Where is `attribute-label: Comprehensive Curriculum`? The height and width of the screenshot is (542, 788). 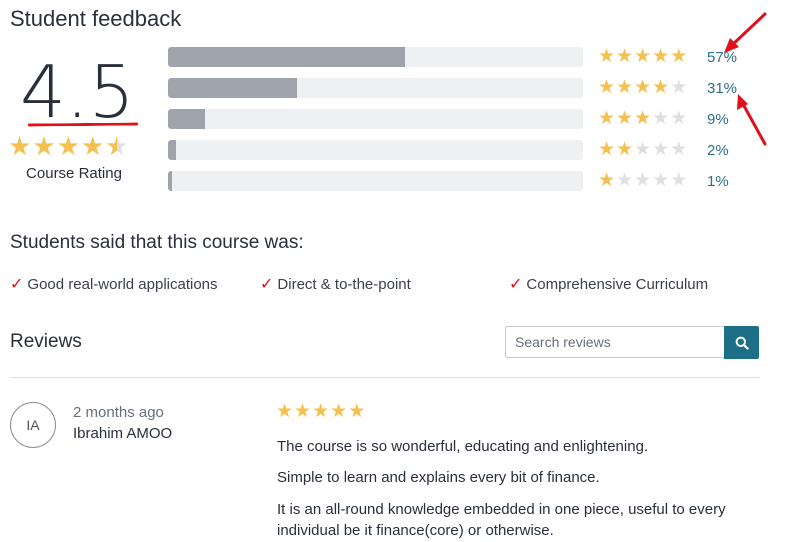 attribute-label: Comprehensive Curriculum is located at coordinates (617, 284).